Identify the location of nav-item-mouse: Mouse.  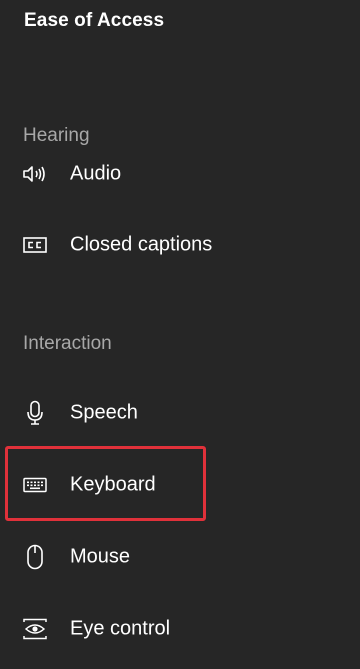
(180, 557).